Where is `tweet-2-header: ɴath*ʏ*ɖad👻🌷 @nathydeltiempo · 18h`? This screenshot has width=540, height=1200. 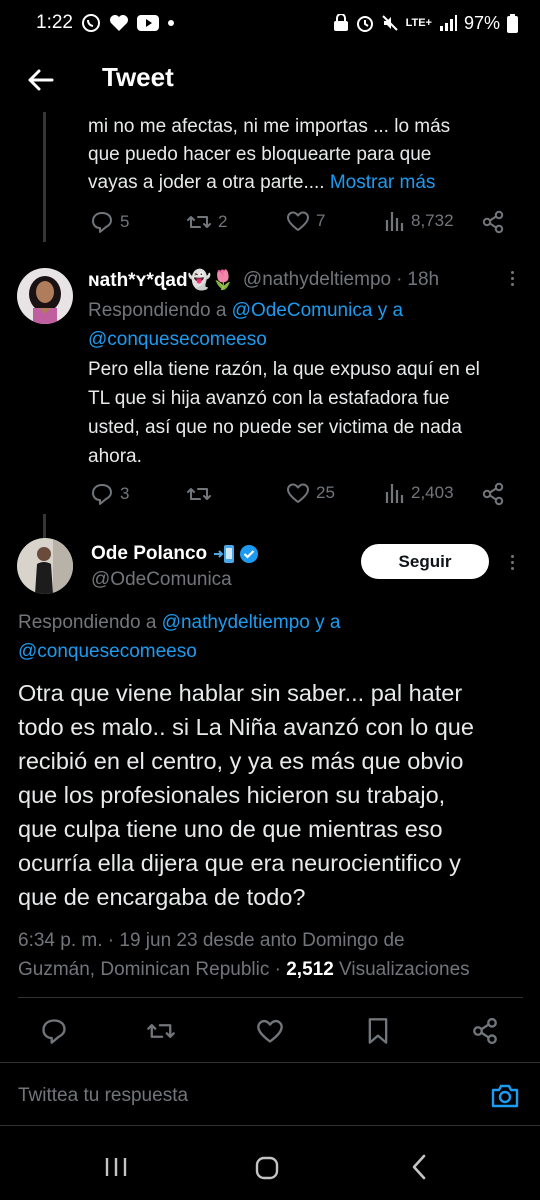
tweet-2-header: ɴath*ʏ*ɖad👻🌷 @nathydeltiempo · 18h is located at coordinates (288, 280).